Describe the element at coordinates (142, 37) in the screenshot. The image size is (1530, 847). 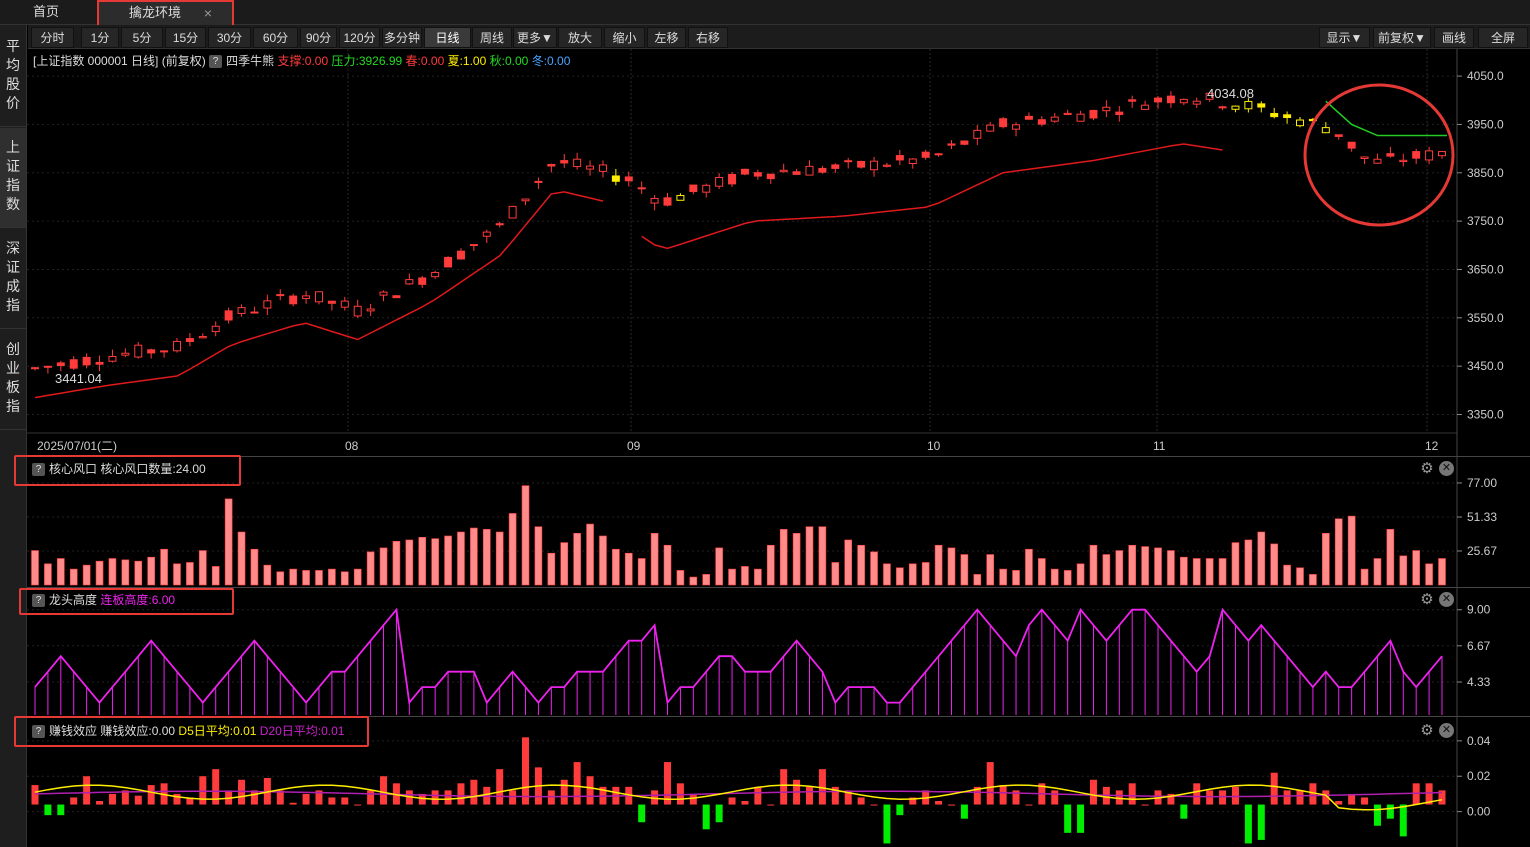
I see `period-button-2: 5分` at that location.